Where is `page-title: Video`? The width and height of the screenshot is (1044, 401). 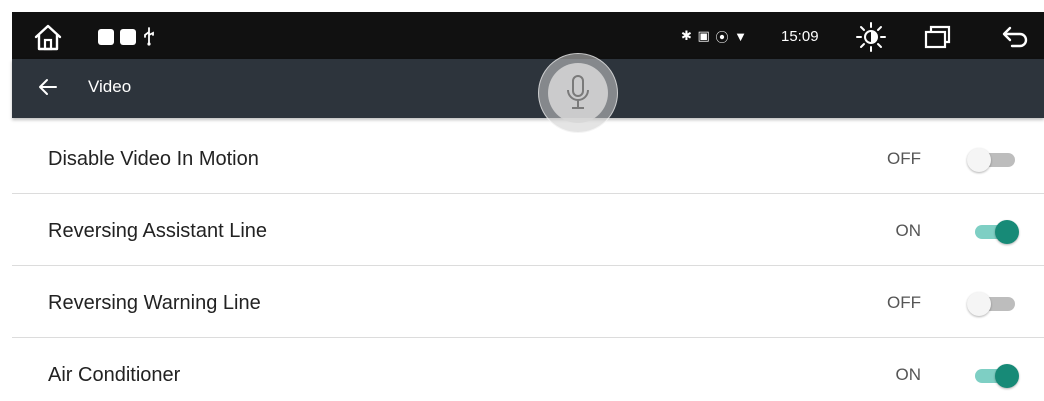
page-title: Video is located at coordinates (110, 86).